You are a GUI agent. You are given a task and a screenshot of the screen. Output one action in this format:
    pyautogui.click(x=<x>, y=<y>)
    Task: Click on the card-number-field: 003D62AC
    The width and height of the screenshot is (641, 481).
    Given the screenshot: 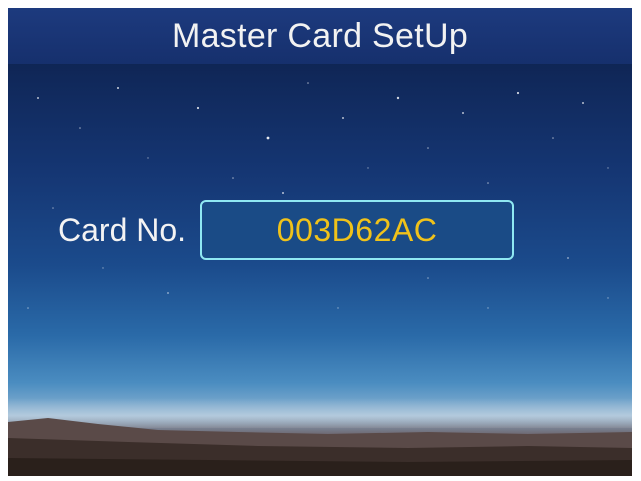 What is the action you would take?
    pyautogui.click(x=357, y=230)
    